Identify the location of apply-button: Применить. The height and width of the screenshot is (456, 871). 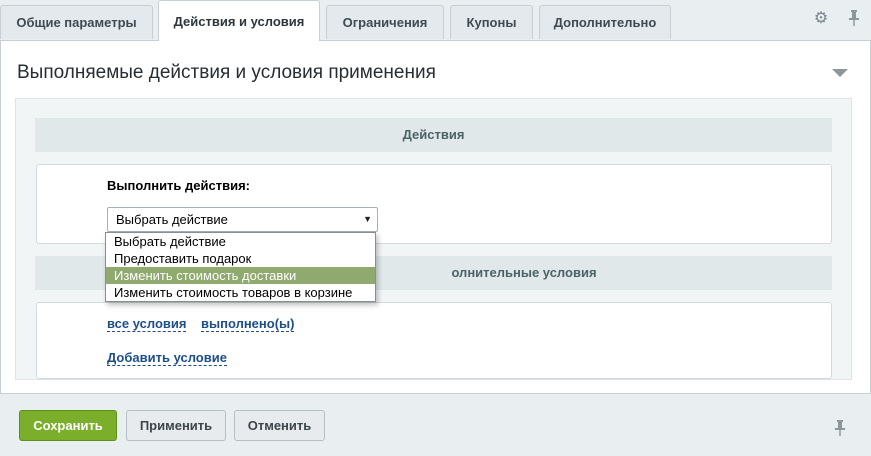
(176, 425).